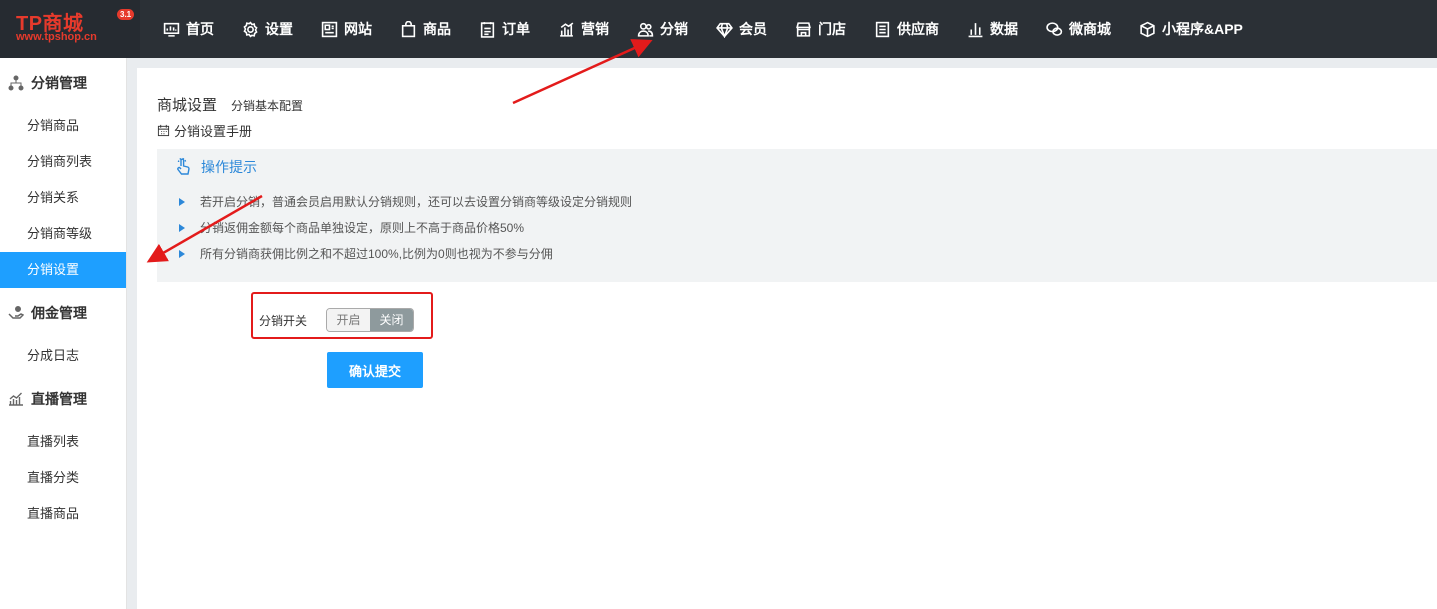  What do you see at coordinates (375, 370) in the screenshot?
I see `submit-button: 确认提交` at bounding box center [375, 370].